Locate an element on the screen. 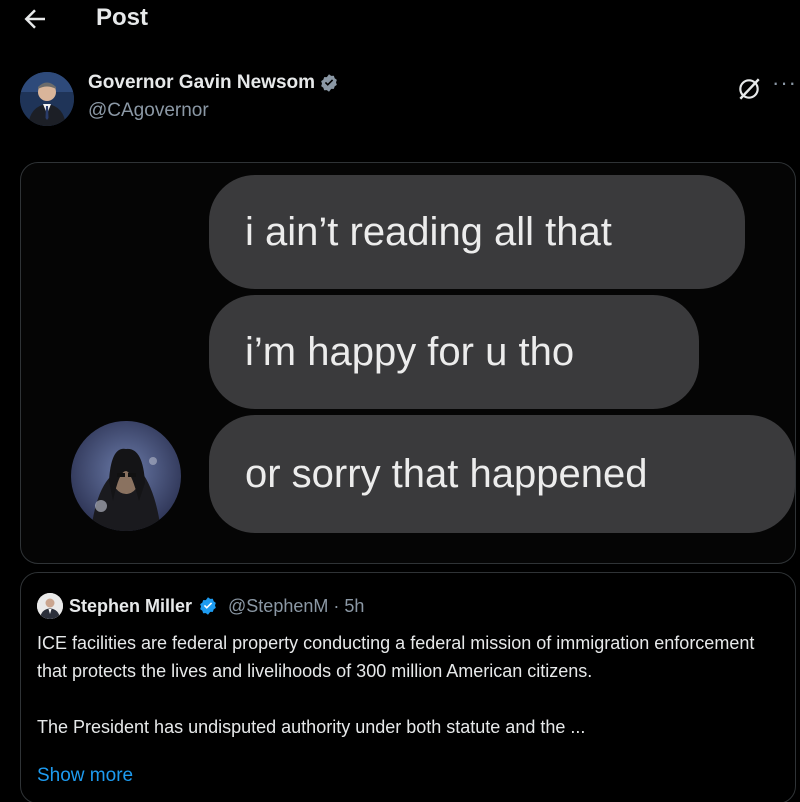 The width and height of the screenshot is (800, 802). more-options-icon: ··· is located at coordinates (784, 83).